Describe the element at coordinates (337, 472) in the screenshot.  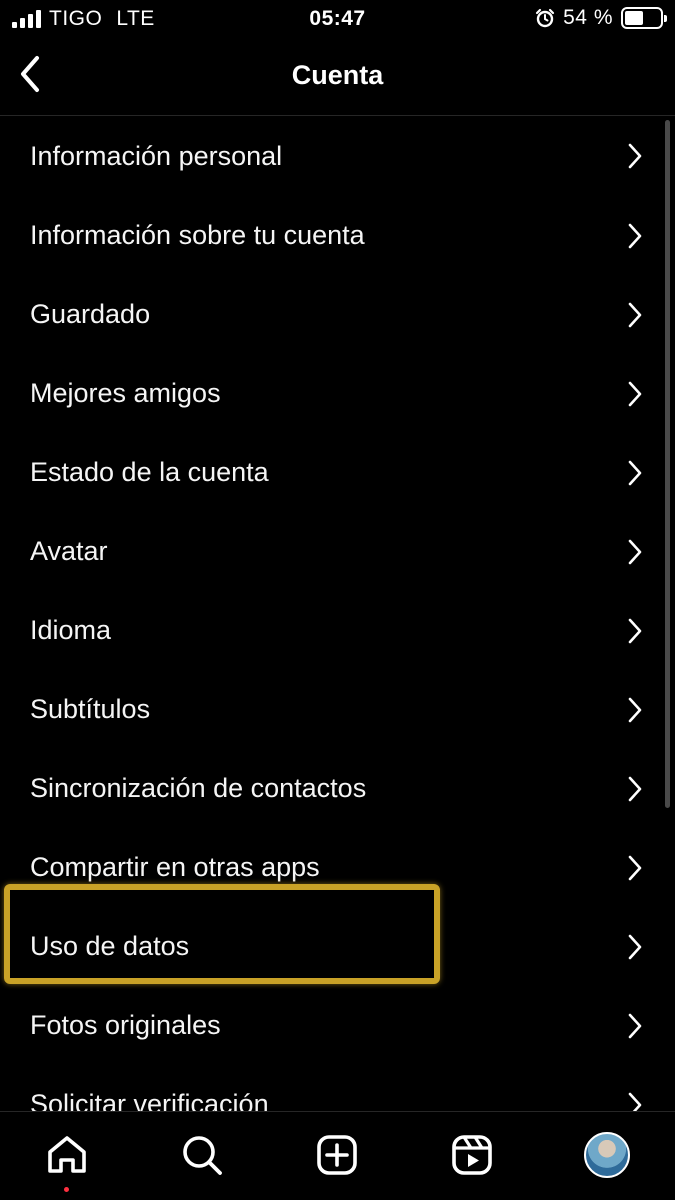
I see `menu-item-account-status: Estado de la cuenta` at that location.